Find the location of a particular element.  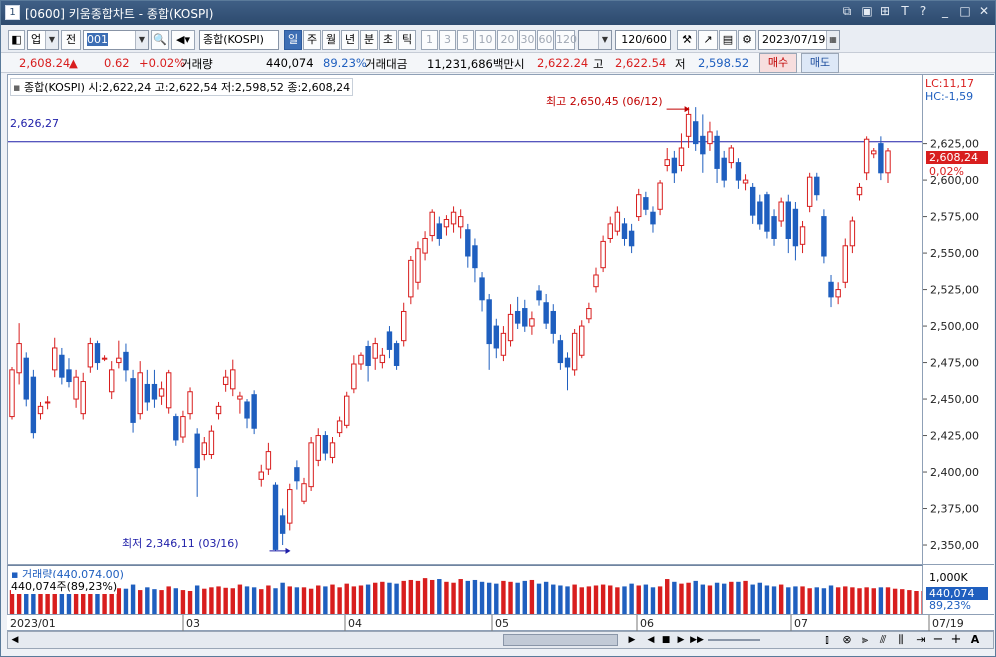

volume-chart: ▪ 거래량(440,074,00) 440,074주(89,23%) is located at coordinates (470, 590).